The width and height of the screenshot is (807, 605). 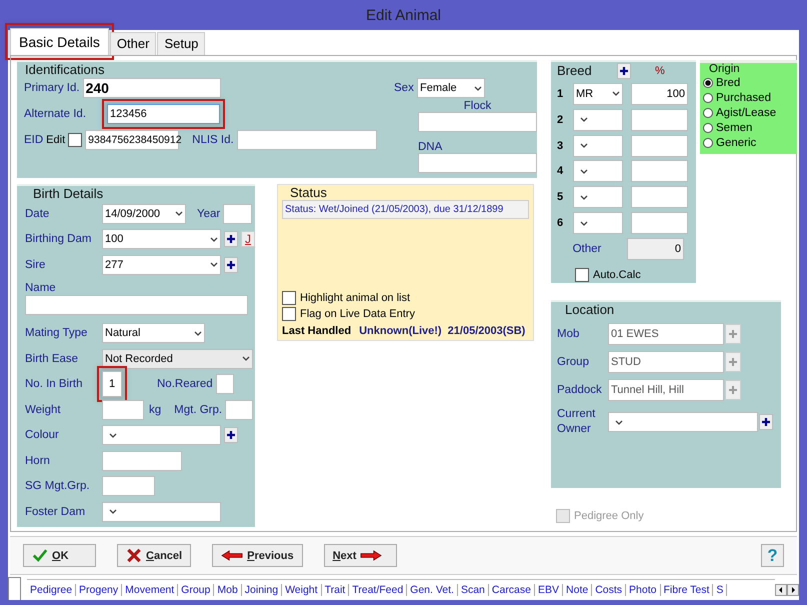 I want to click on link: J, so click(x=248, y=239).